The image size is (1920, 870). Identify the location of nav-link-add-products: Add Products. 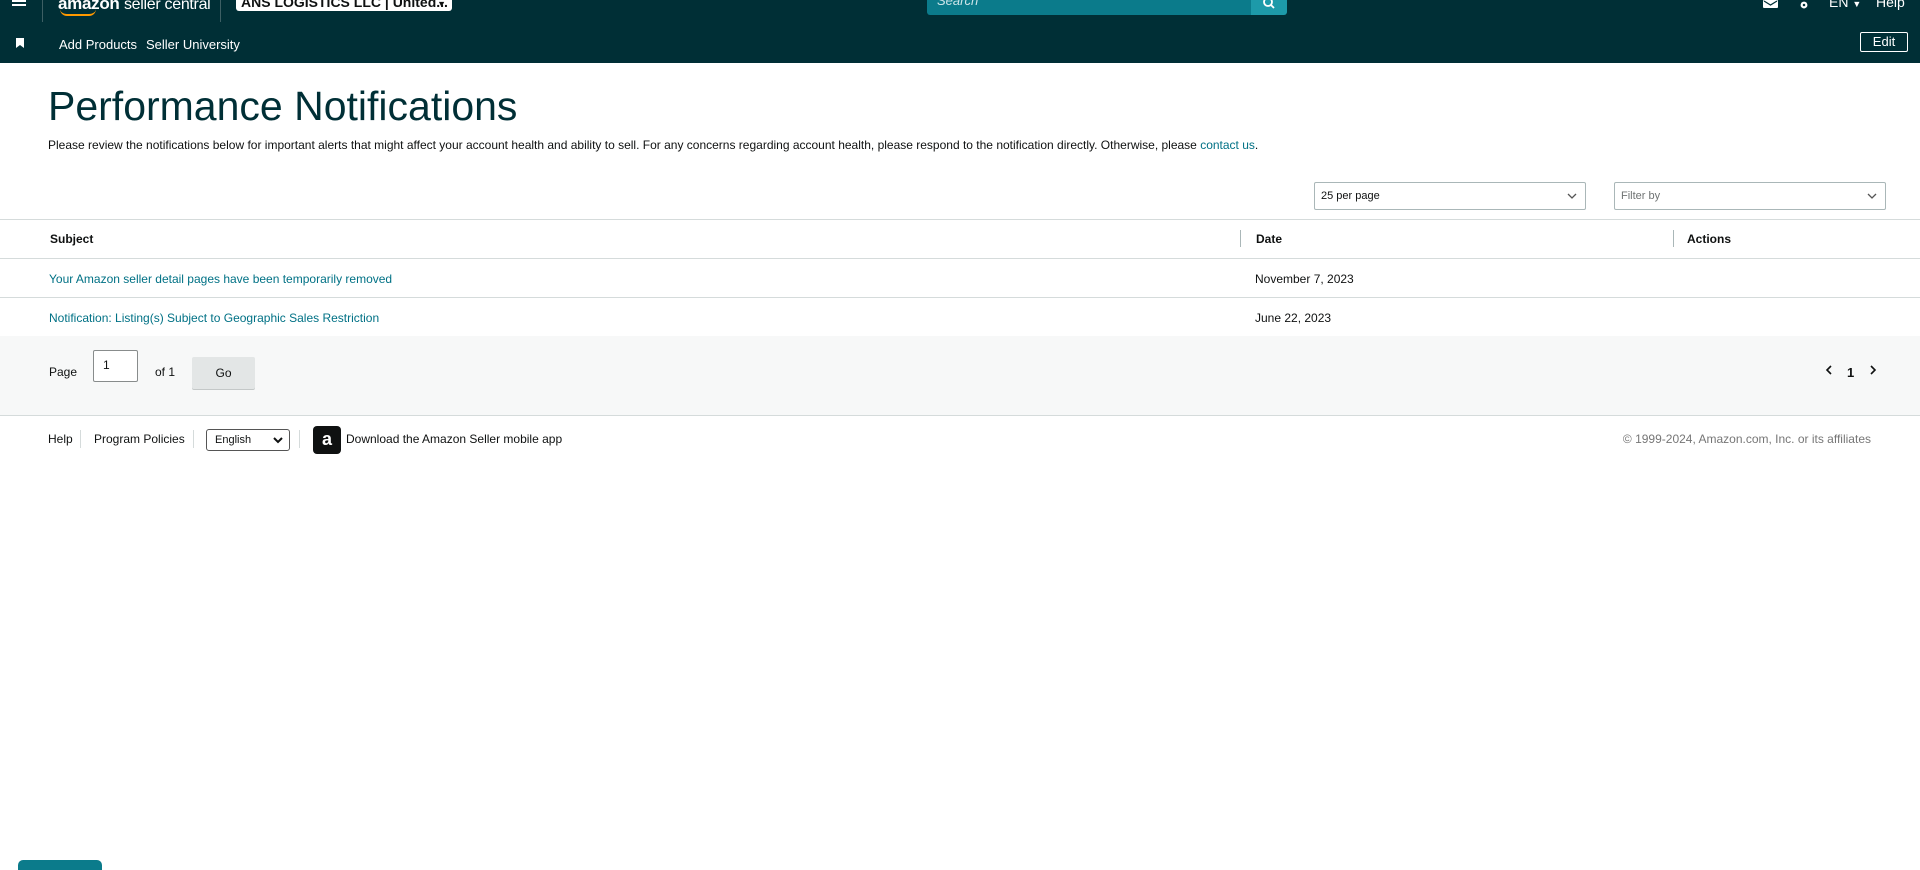
(98, 44).